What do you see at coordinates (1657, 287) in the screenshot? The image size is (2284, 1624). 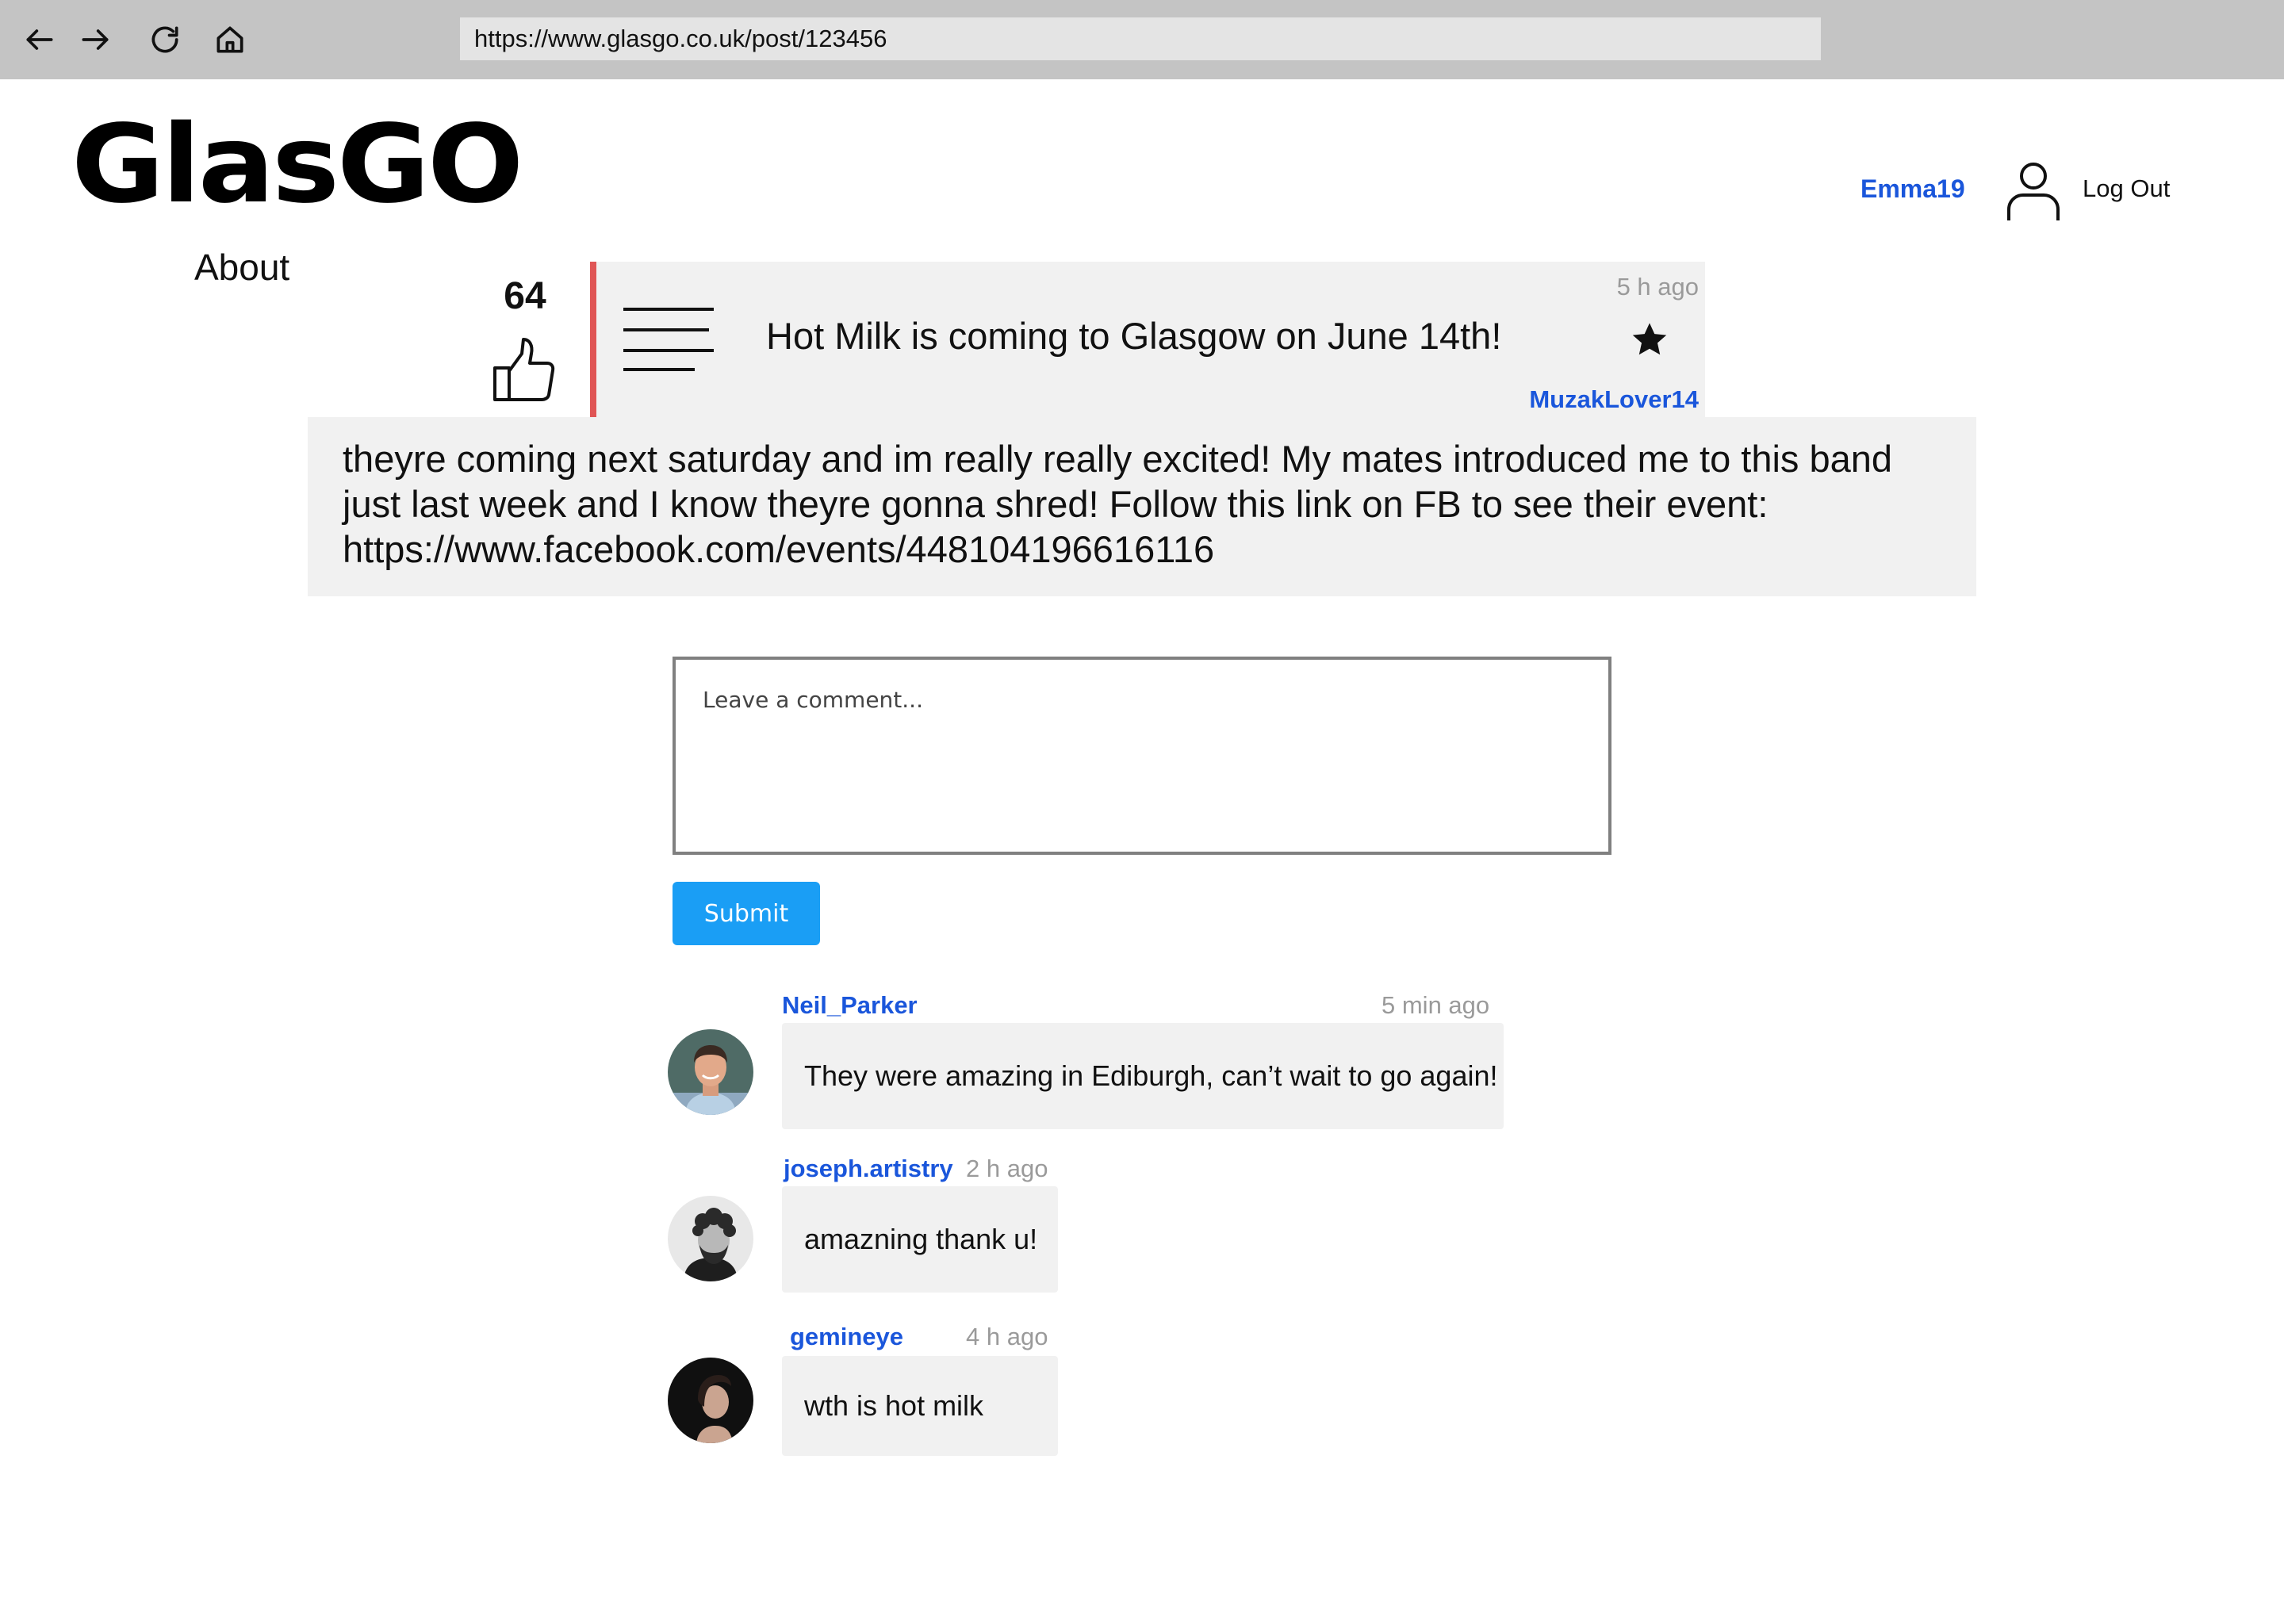 I see `post-timestamp: 5 h ago` at bounding box center [1657, 287].